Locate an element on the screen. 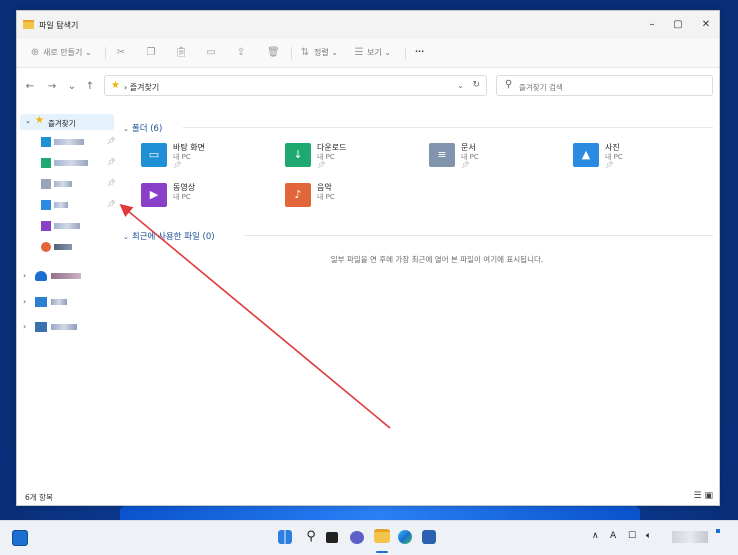  sidebar-item-this-pc: › is located at coordinates (66, 302).